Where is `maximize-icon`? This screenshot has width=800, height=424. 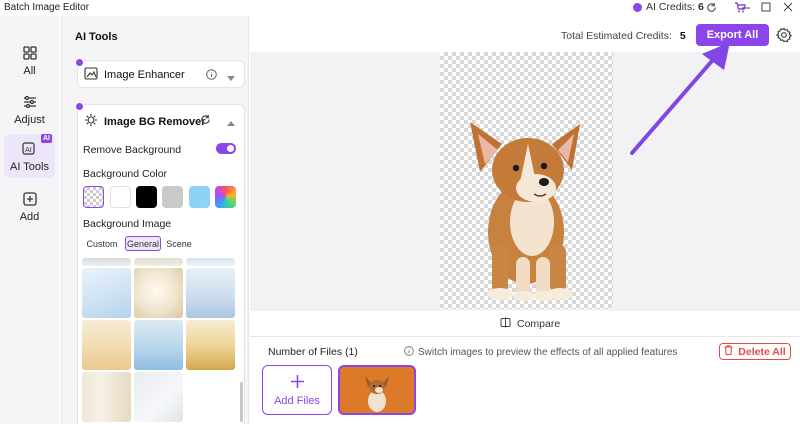
maximize-icon is located at coordinates (766, 7).